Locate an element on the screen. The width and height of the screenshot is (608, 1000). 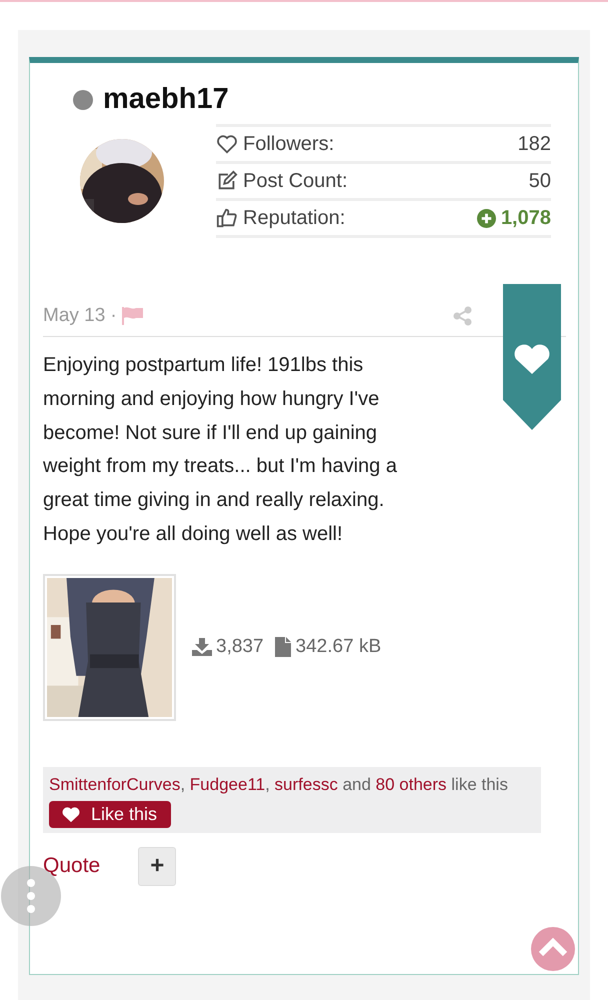
user-link: SmittenforCurves is located at coordinates (114, 784).